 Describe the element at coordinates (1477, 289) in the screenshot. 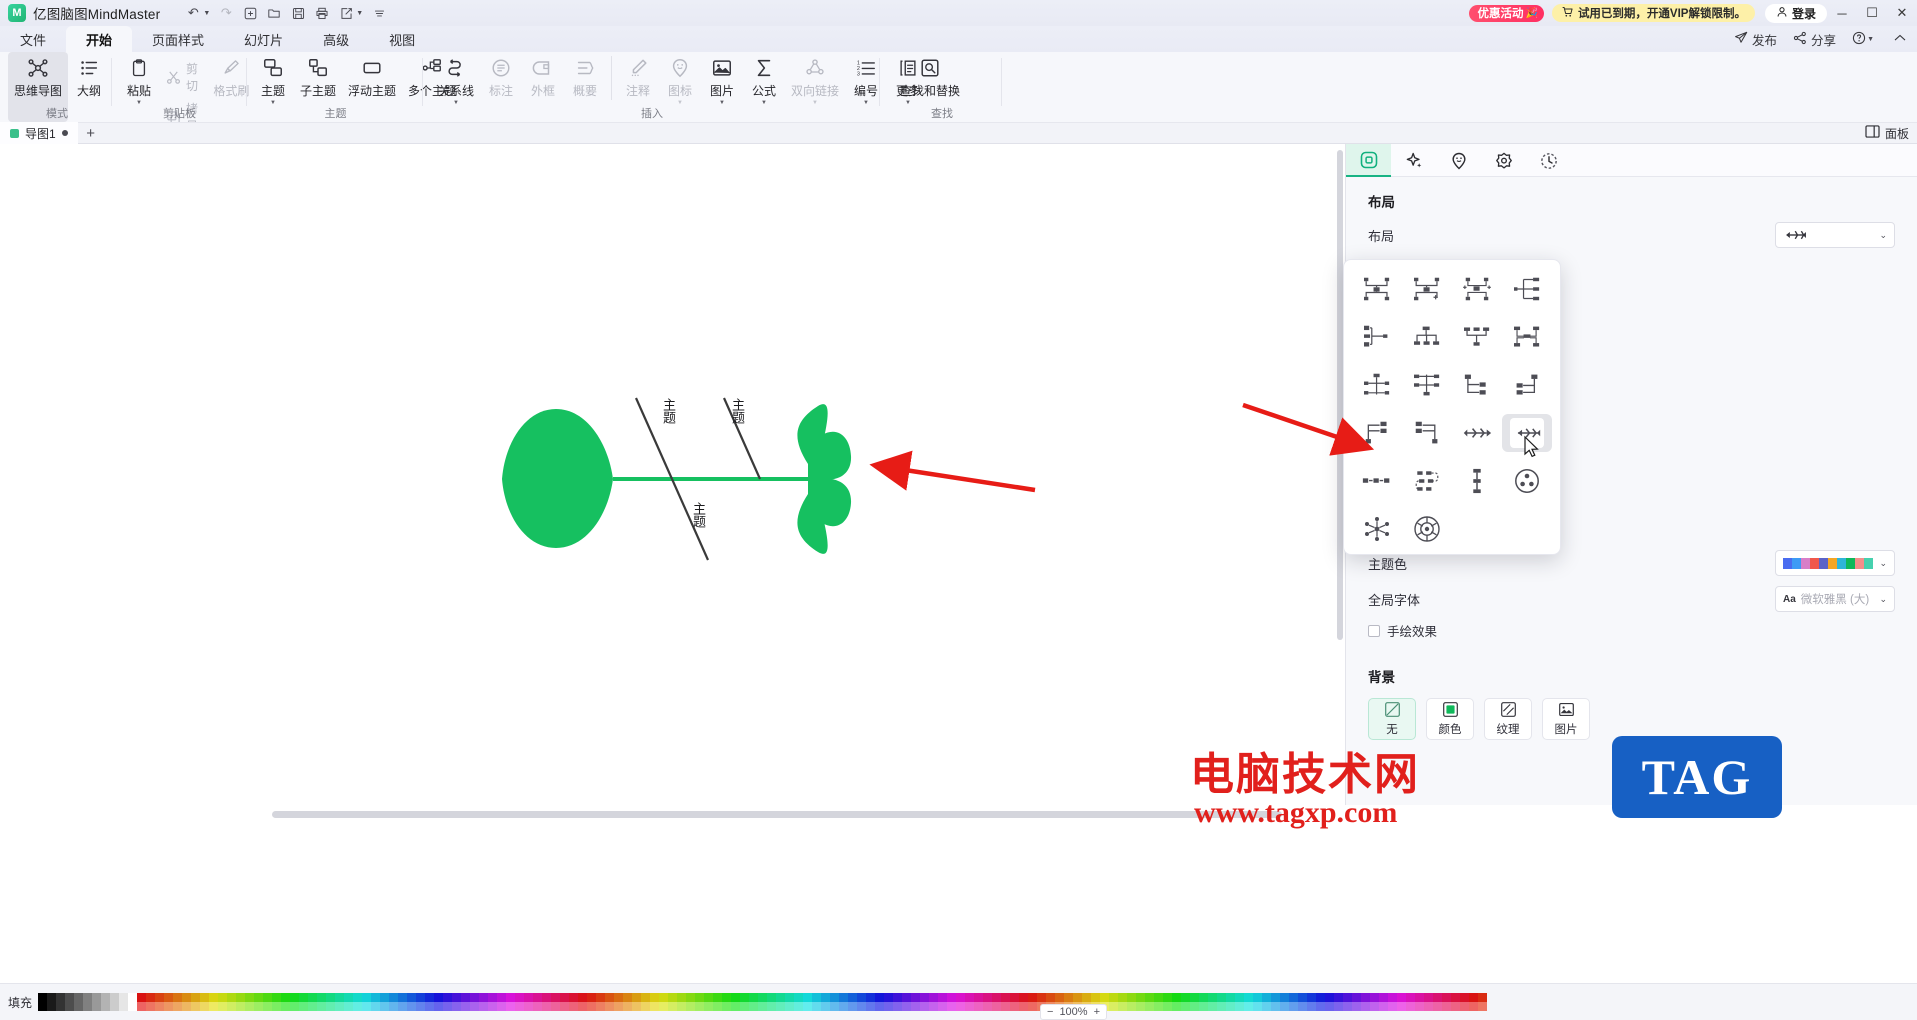

I see `layout-option-map-both-add` at that location.